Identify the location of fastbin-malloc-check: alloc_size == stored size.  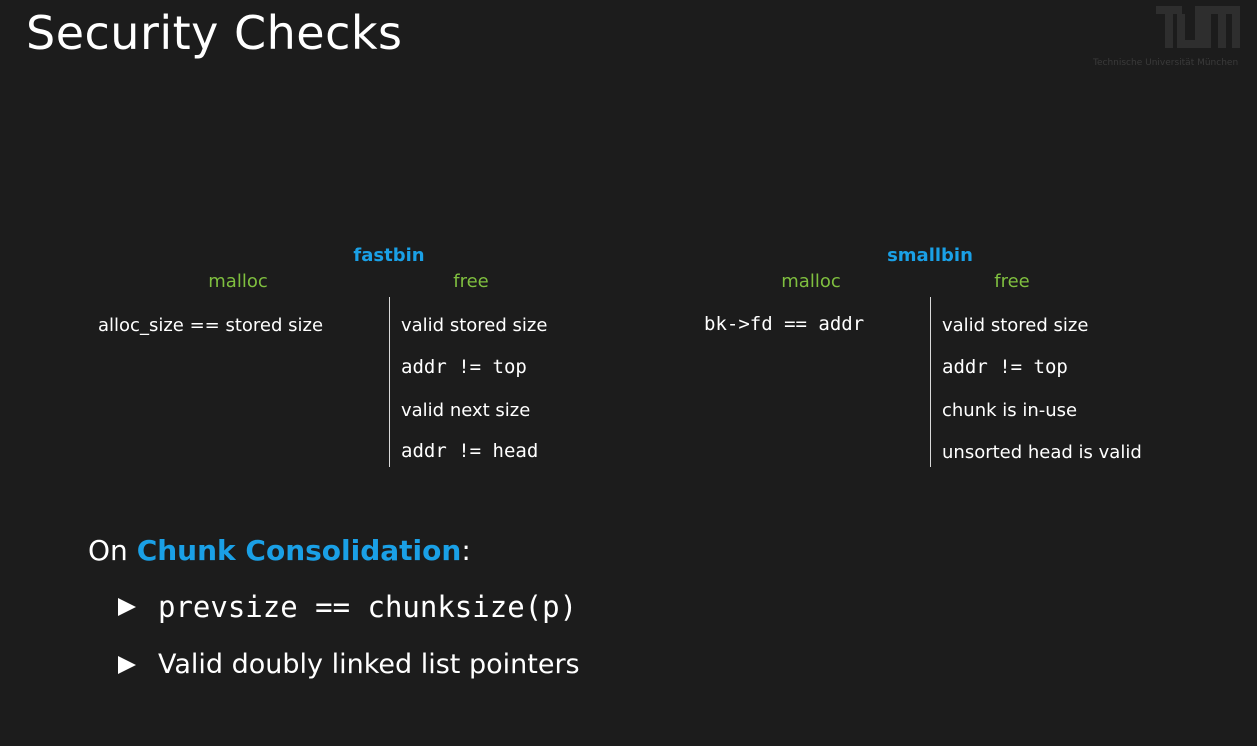
(211, 325).